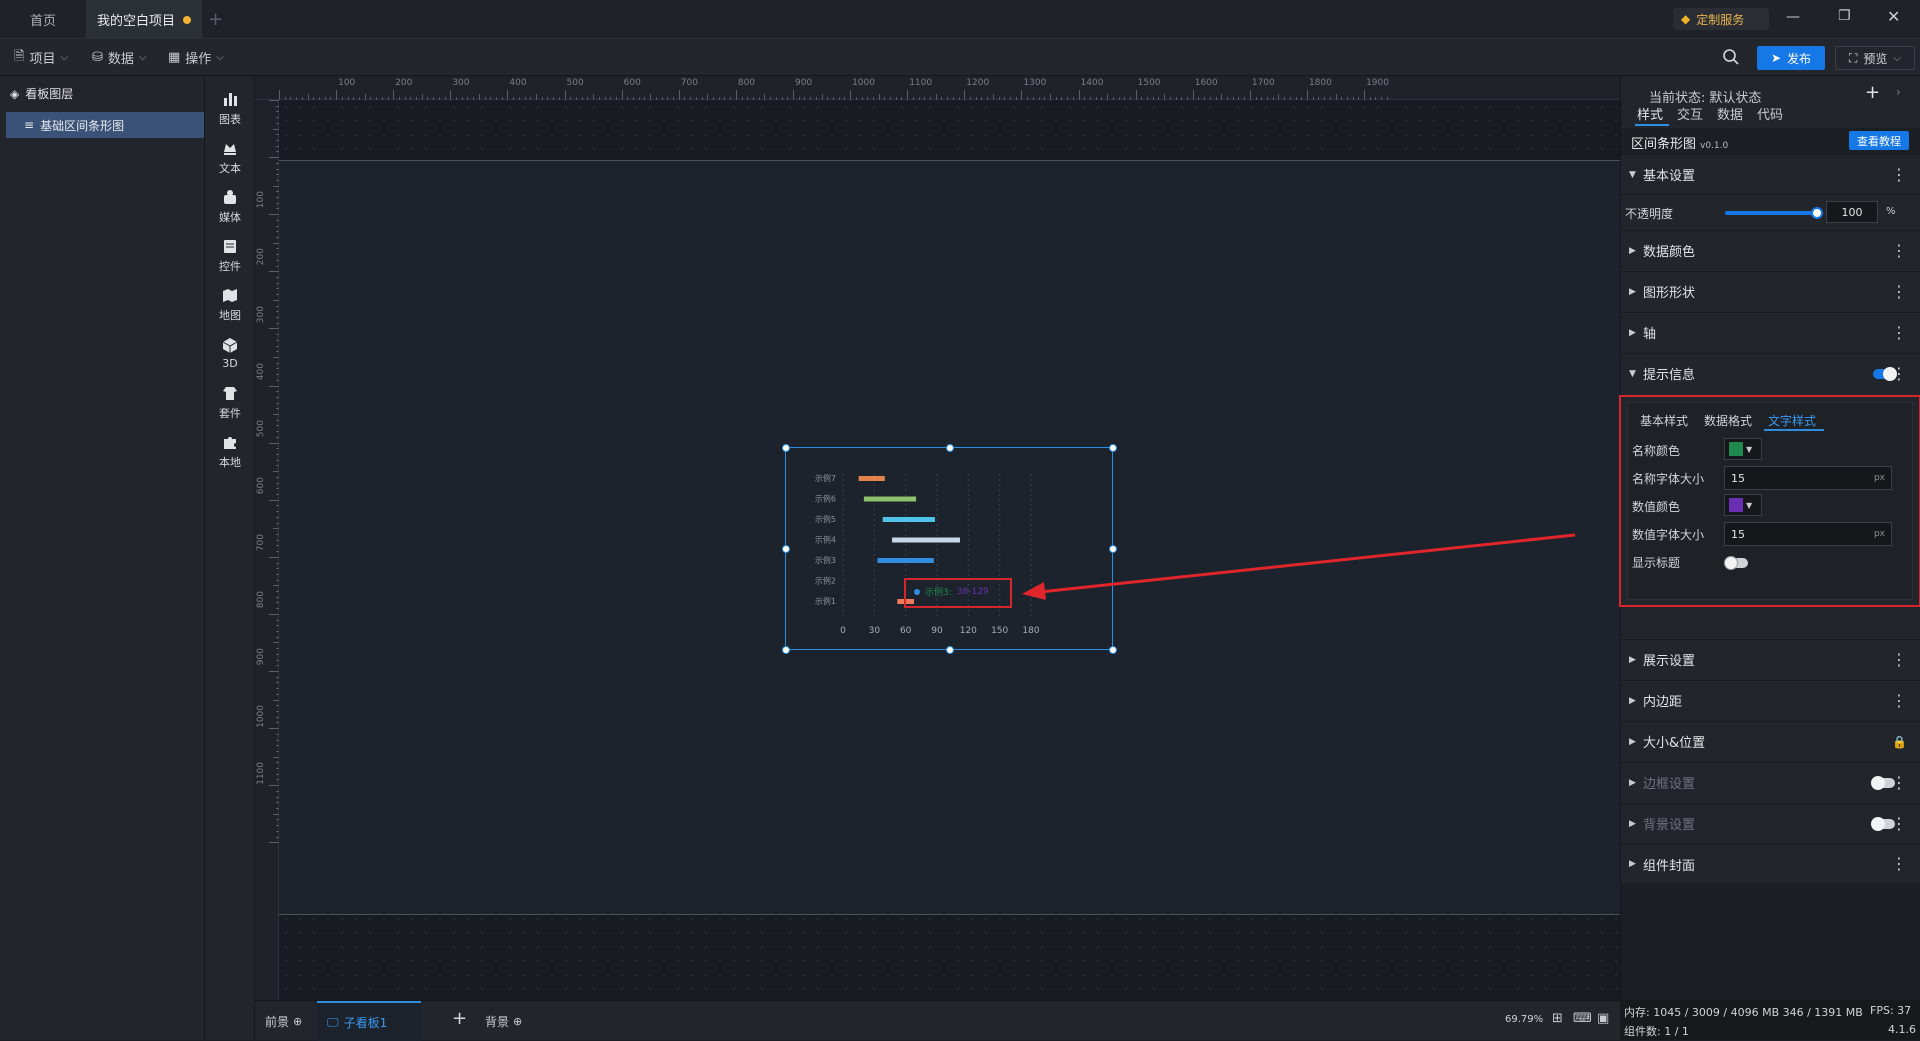  I want to click on subboard-tab: 🖵 子看板1, so click(369, 1021).